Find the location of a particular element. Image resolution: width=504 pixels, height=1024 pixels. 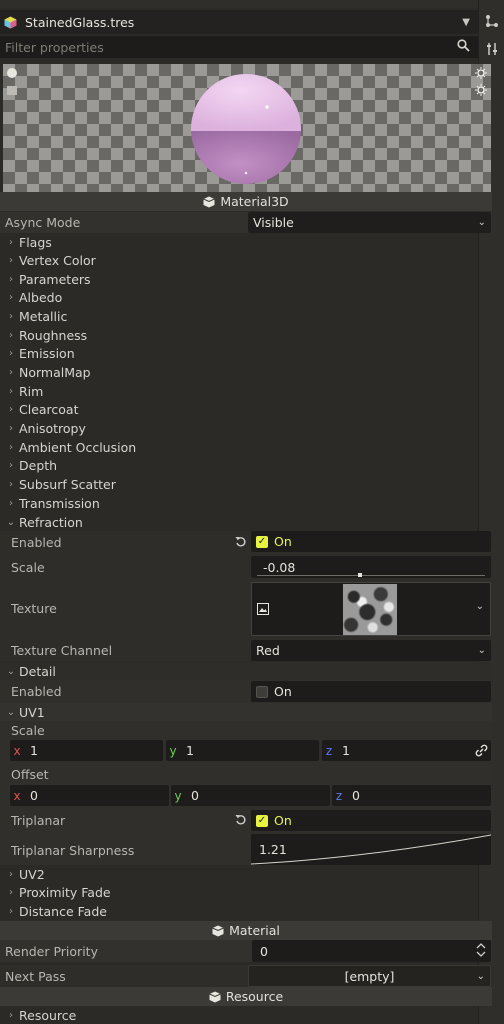

detail-enabled-checkbox: On is located at coordinates (371, 691).